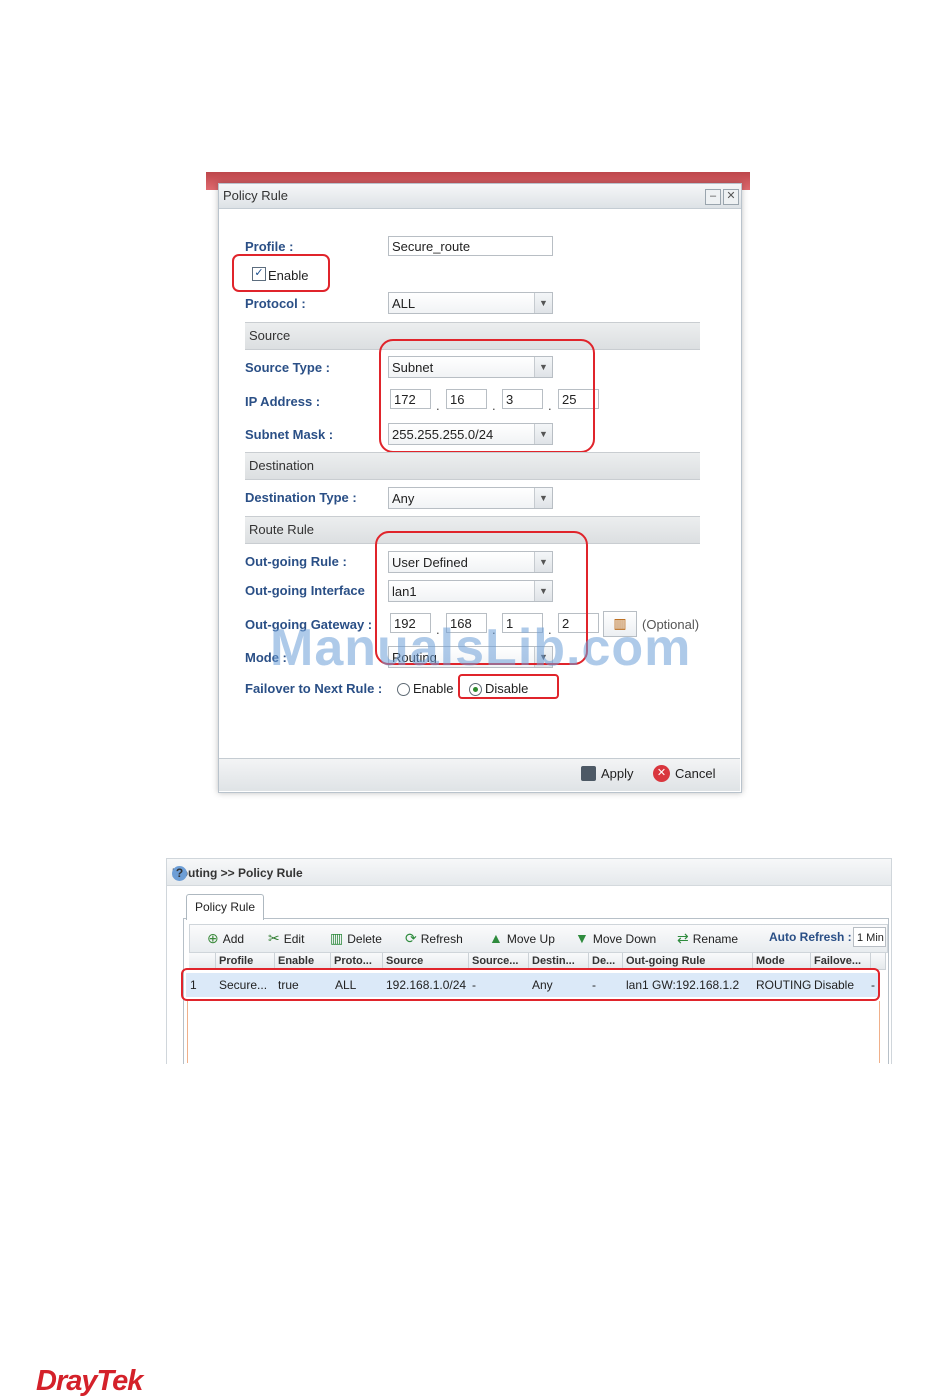 This screenshot has height=1398, width=950. Describe the element at coordinates (480, 196) in the screenshot. I see `dialog-title-bar: Policy Rule – ✕` at that location.